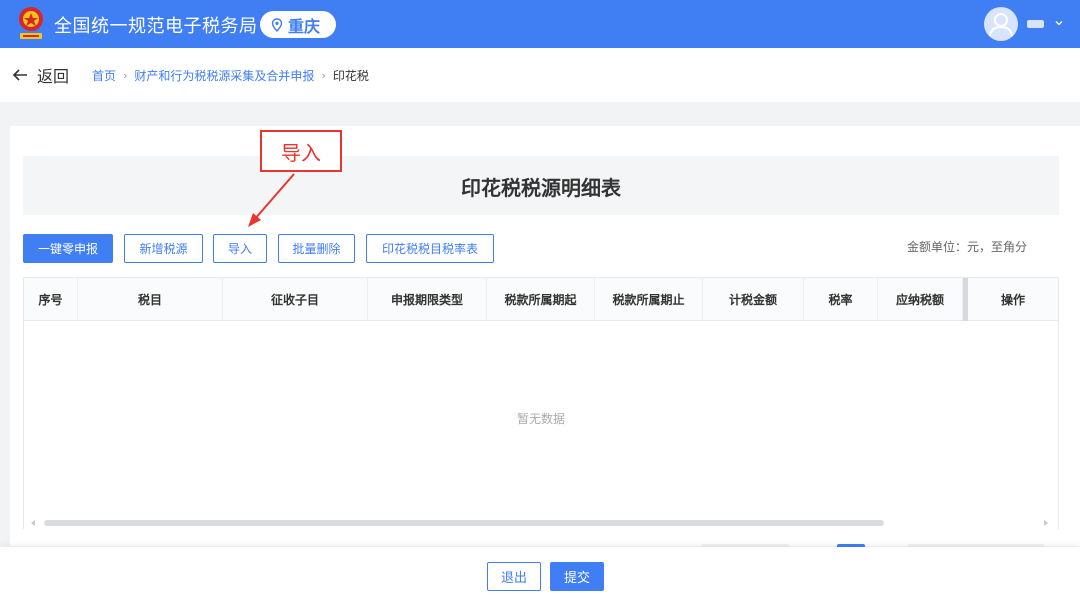 The image size is (1080, 602). Describe the element at coordinates (540, 419) in the screenshot. I see `empty-state-text: 暂无数据` at that location.